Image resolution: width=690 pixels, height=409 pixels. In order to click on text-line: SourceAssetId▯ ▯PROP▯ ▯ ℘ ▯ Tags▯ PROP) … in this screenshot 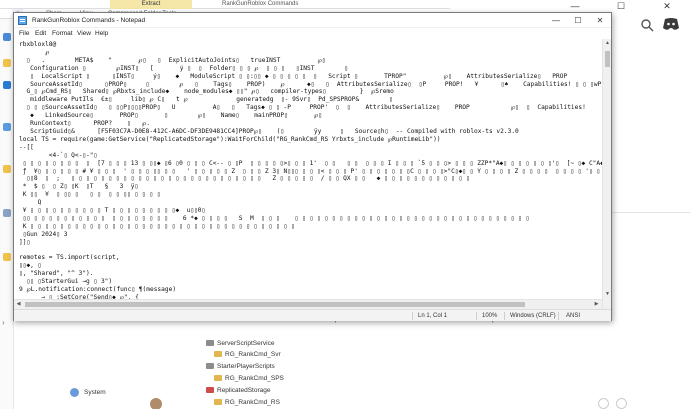, I will do `click(316, 84)`.